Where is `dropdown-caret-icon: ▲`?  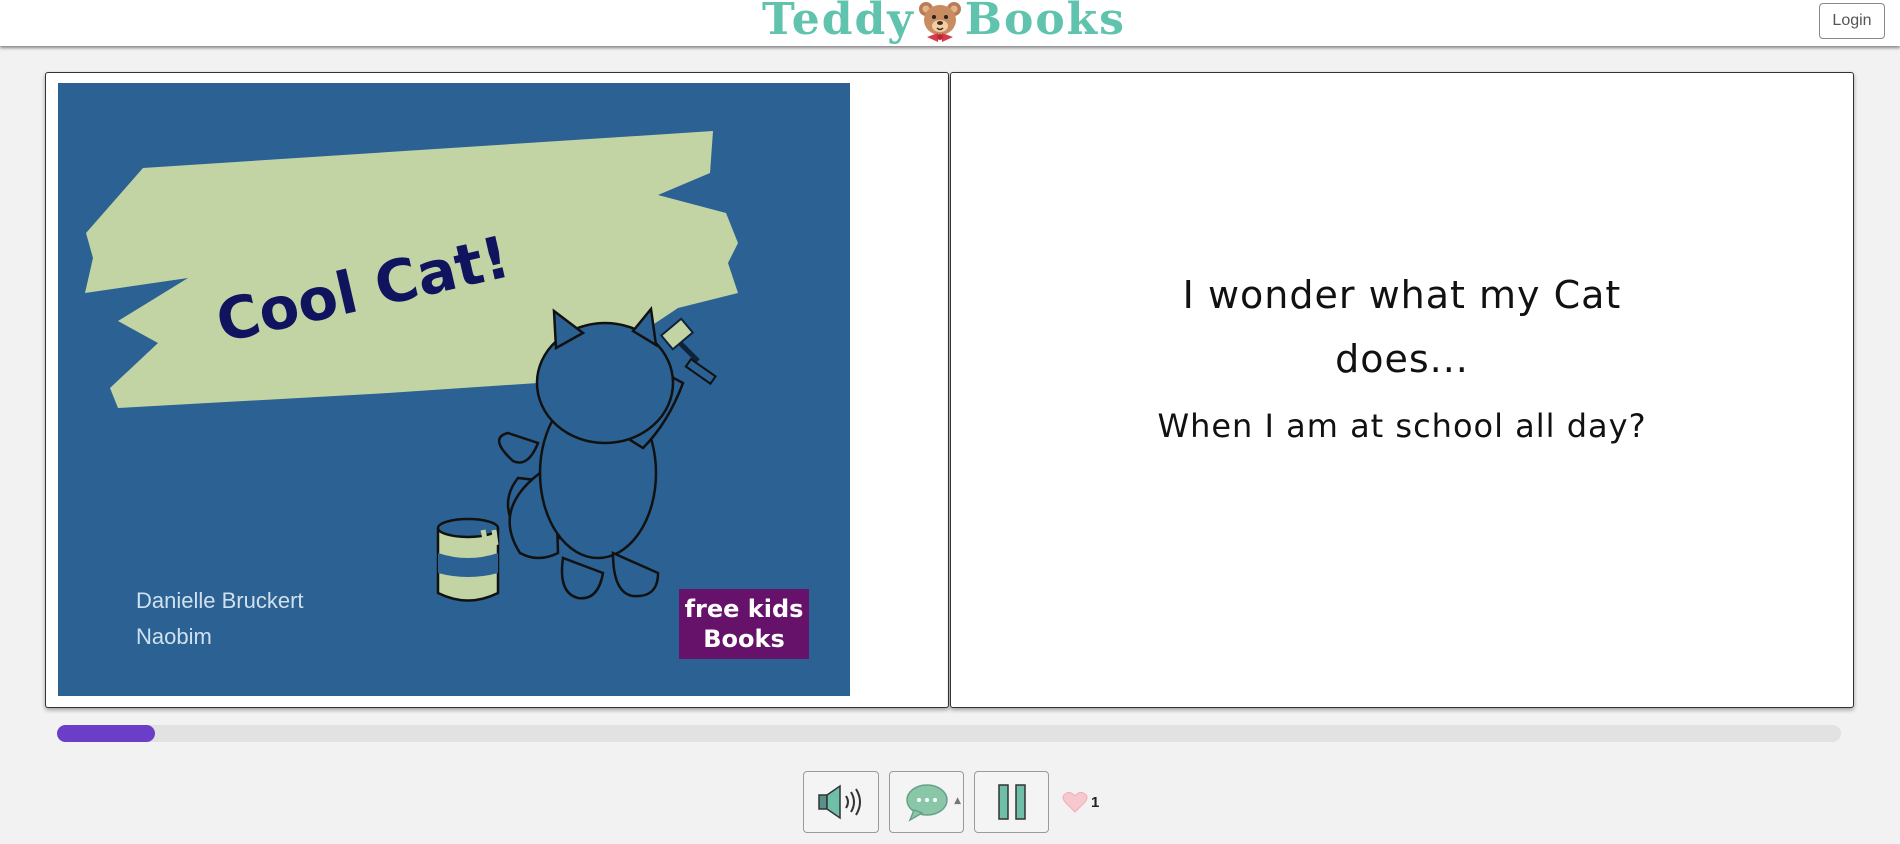
dropdown-caret-icon: ▲ is located at coordinates (957, 801).